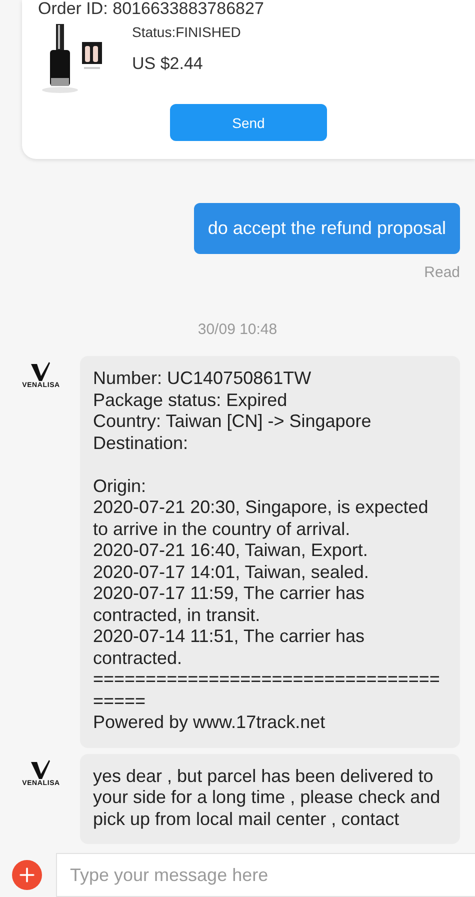 This screenshot has width=475, height=897. What do you see at coordinates (248, 122) in the screenshot?
I see `send-button: Send` at bounding box center [248, 122].